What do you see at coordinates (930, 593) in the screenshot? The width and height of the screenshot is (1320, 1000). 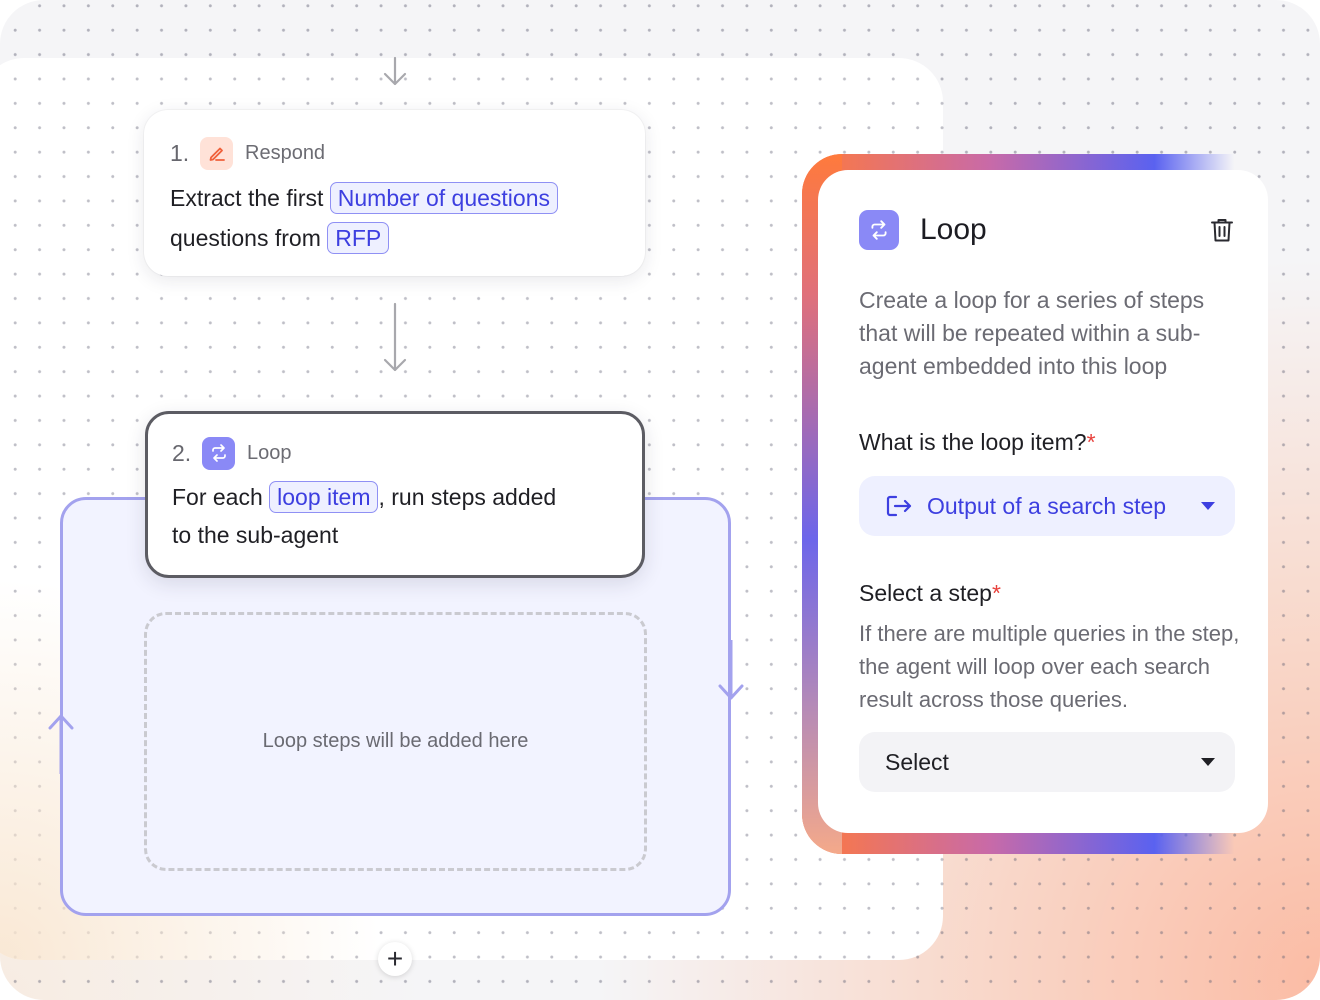 I see `select-step-label: Select a step*` at bounding box center [930, 593].